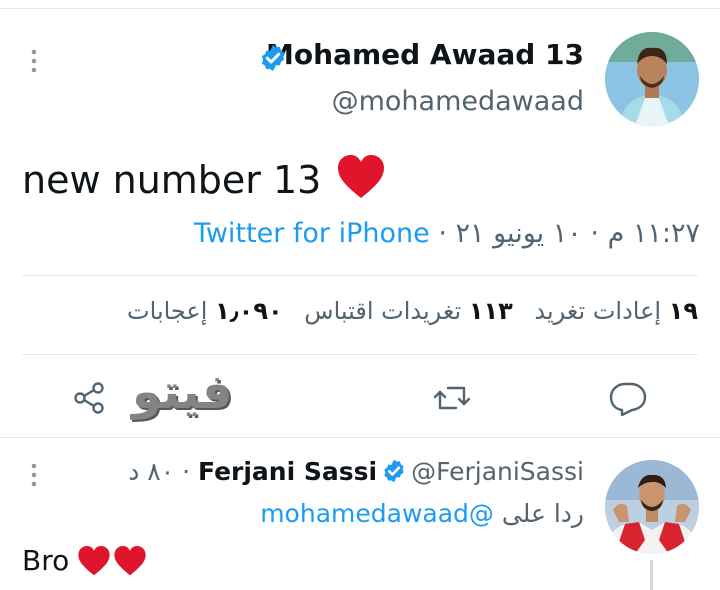  Describe the element at coordinates (172, 180) in the screenshot. I see `tweet-text: new number 13` at that location.